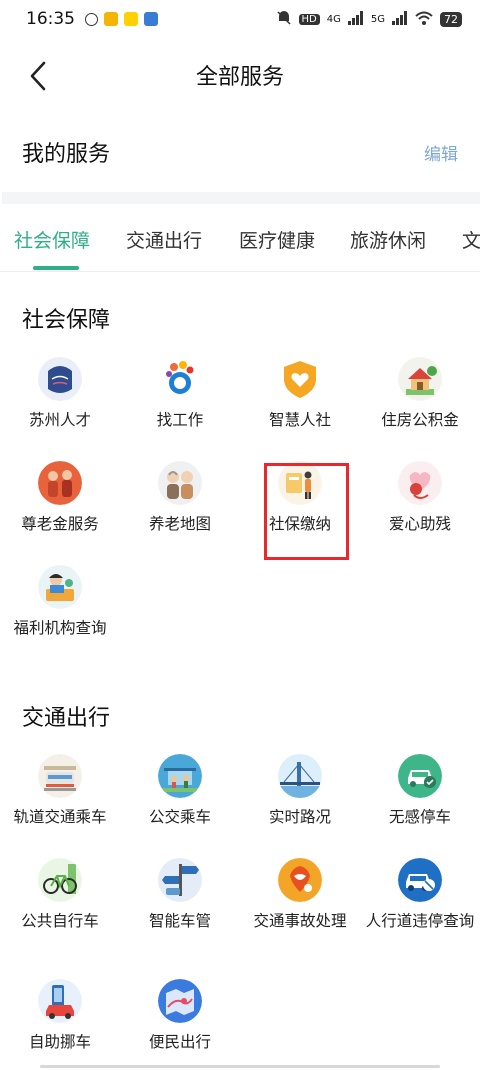  I want to click on section-title-social-security: 社会保障, so click(66, 320).